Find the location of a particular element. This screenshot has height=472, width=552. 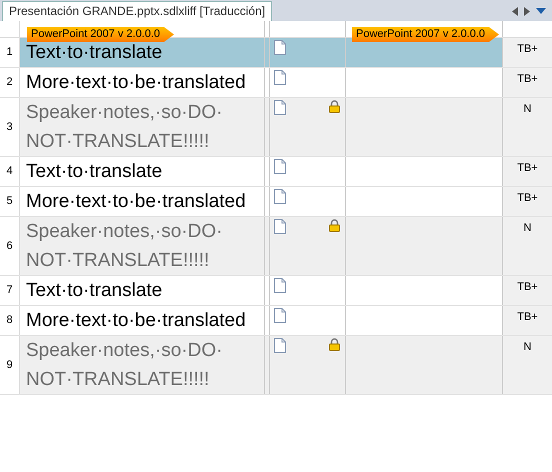

segment-row: 7 Text·to·translate TB+ is located at coordinates (276, 291).